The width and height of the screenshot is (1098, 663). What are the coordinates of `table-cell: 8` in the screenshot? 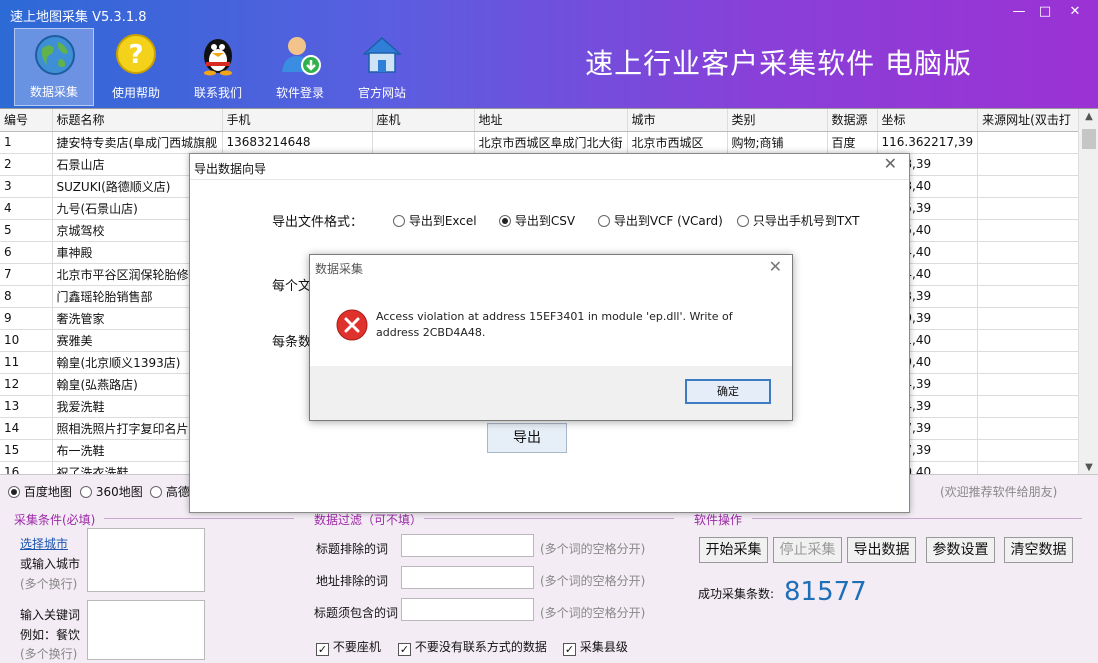 It's located at (26, 296).